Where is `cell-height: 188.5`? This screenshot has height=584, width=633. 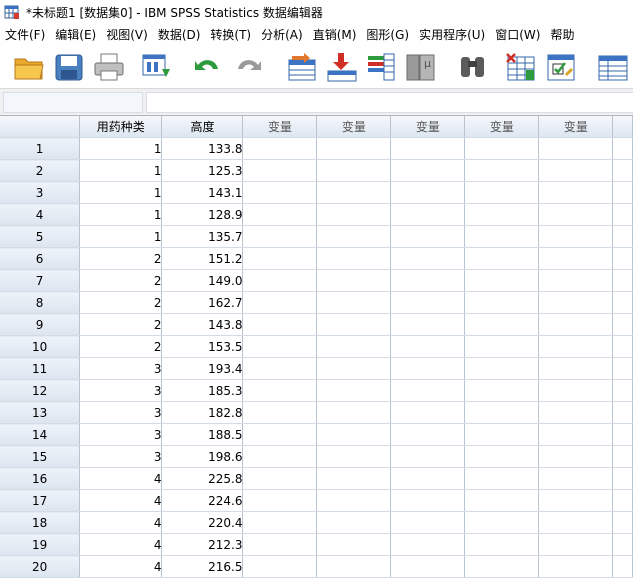 cell-height: 188.5 is located at coordinates (202, 434).